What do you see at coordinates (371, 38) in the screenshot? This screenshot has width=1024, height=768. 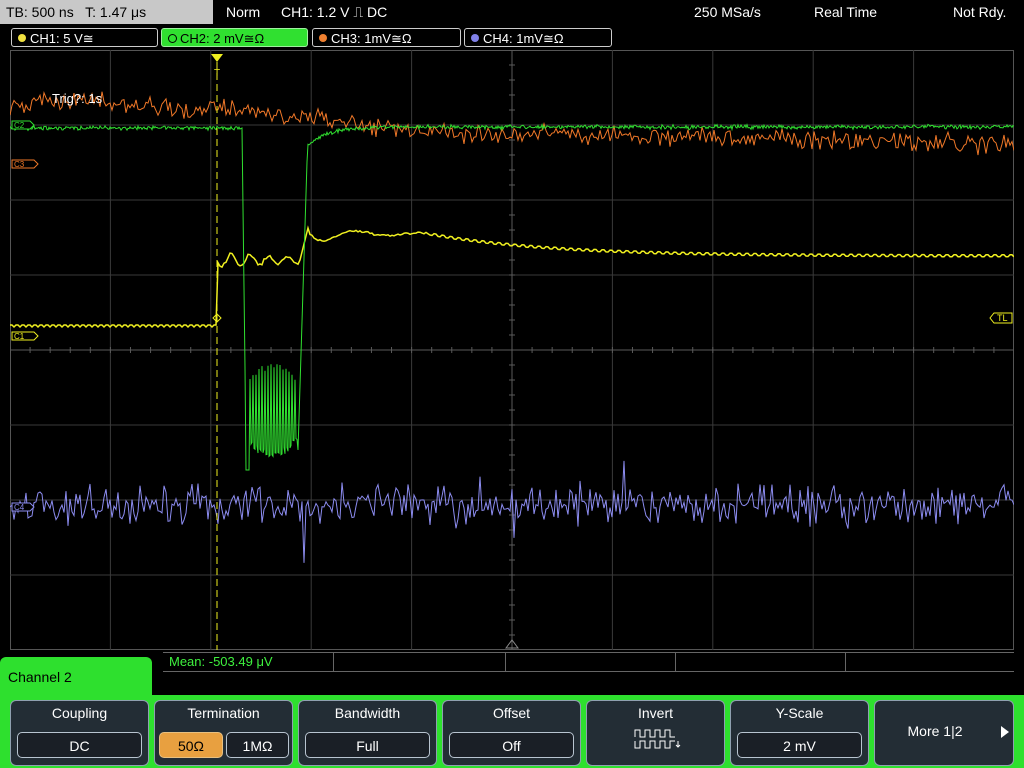 I see `ch3-tab-label: CH3: 1mV≅Ω` at bounding box center [371, 38].